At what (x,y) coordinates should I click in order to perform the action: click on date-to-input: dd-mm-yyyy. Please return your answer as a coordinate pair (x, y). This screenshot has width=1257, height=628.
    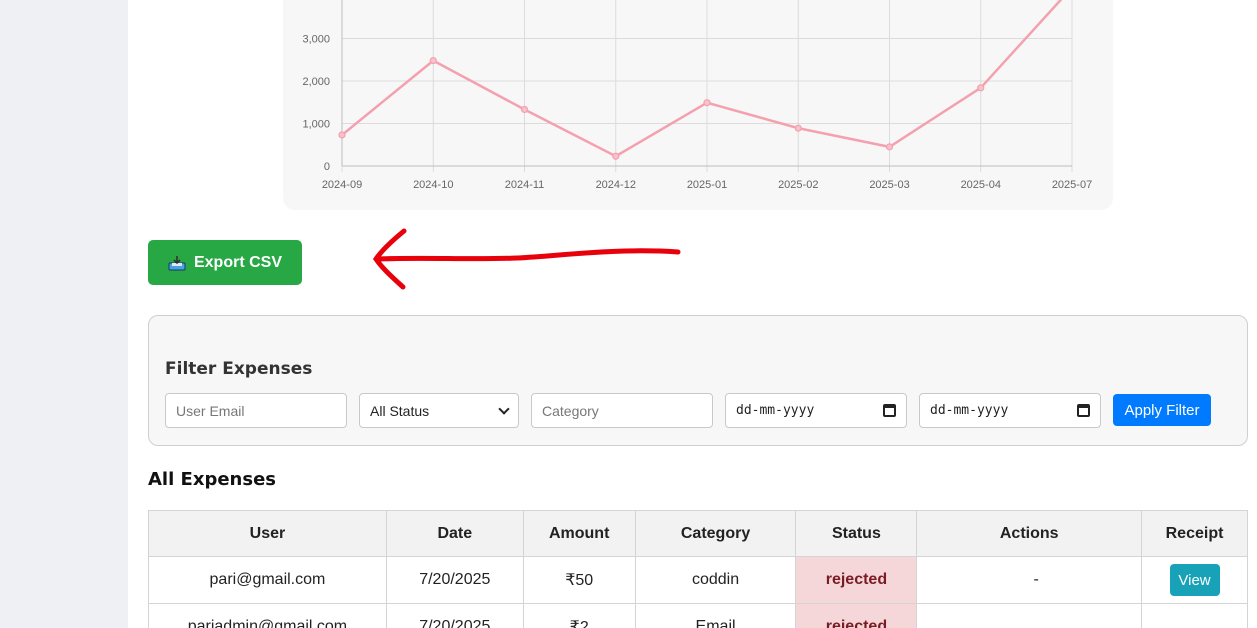
    Looking at the image, I should click on (1010, 410).